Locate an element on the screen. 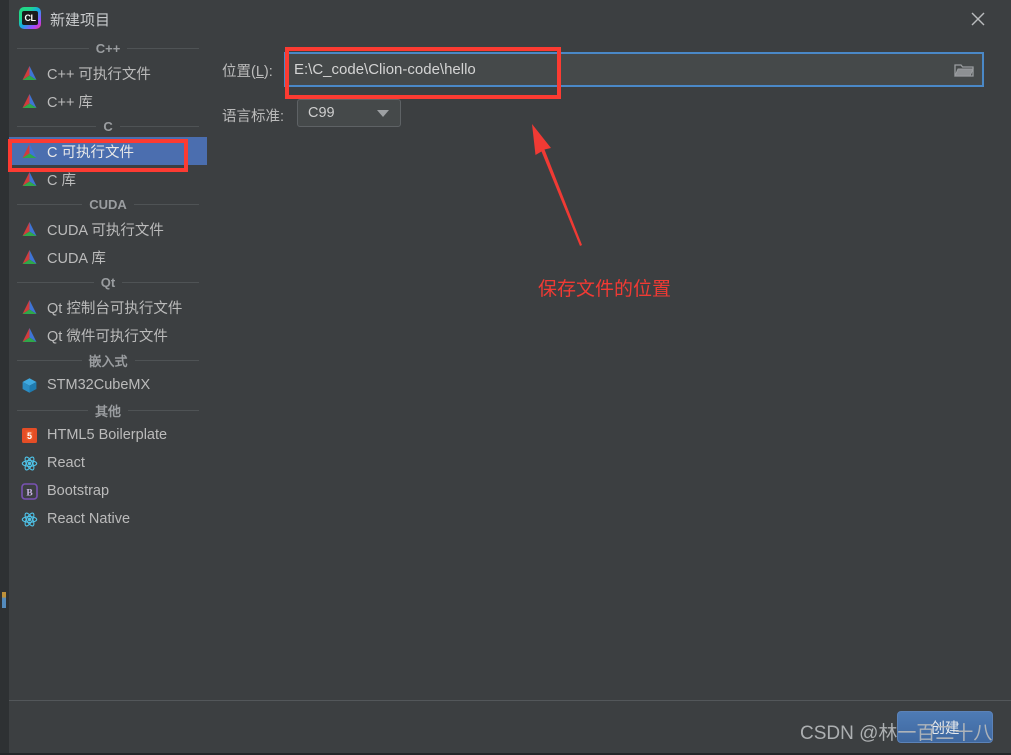  sidebar-group-header: Qt is located at coordinates (108, 282).